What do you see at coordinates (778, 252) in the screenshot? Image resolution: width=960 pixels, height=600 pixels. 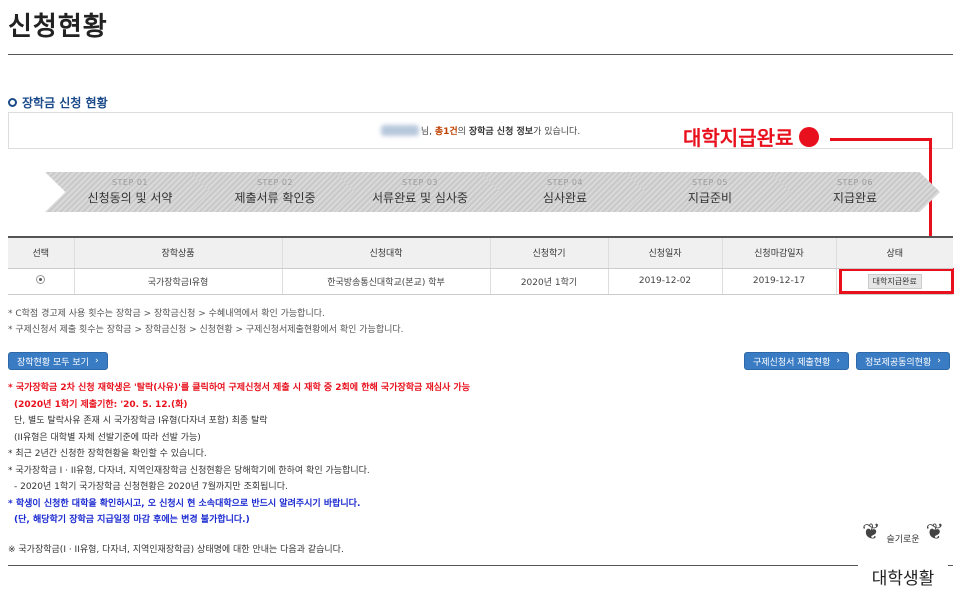 I see `header-deadline: 신청마감일자` at bounding box center [778, 252].